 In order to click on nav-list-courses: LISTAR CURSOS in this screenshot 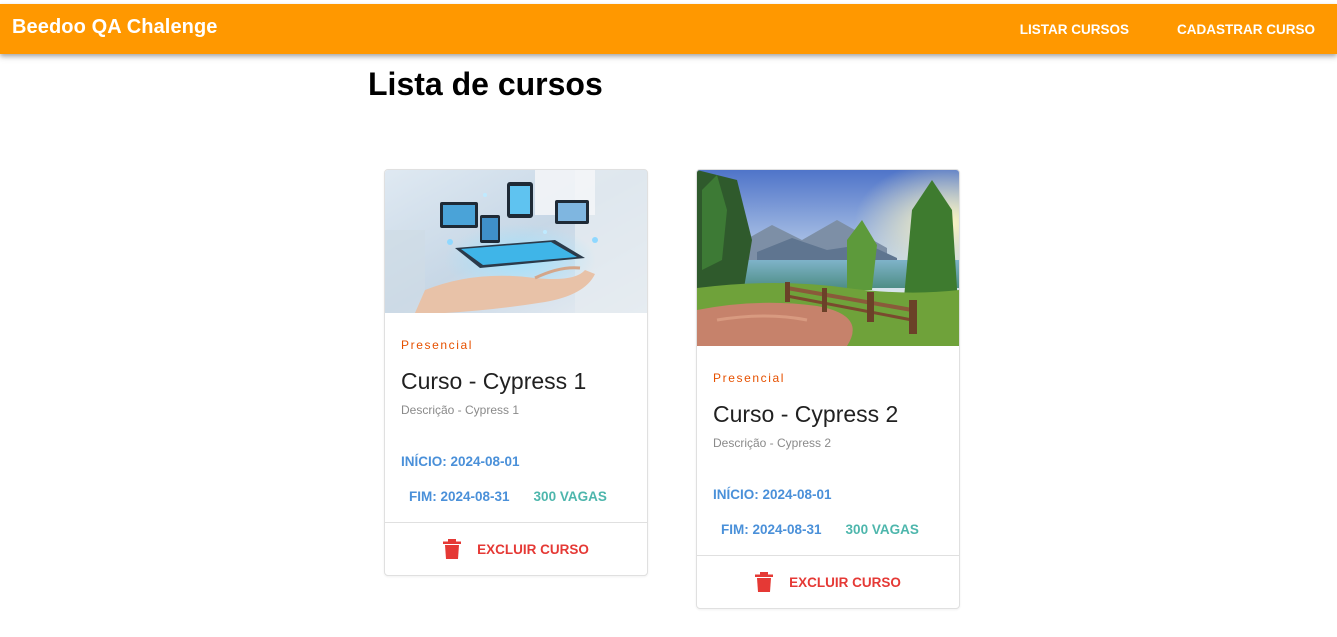, I will do `click(1074, 29)`.